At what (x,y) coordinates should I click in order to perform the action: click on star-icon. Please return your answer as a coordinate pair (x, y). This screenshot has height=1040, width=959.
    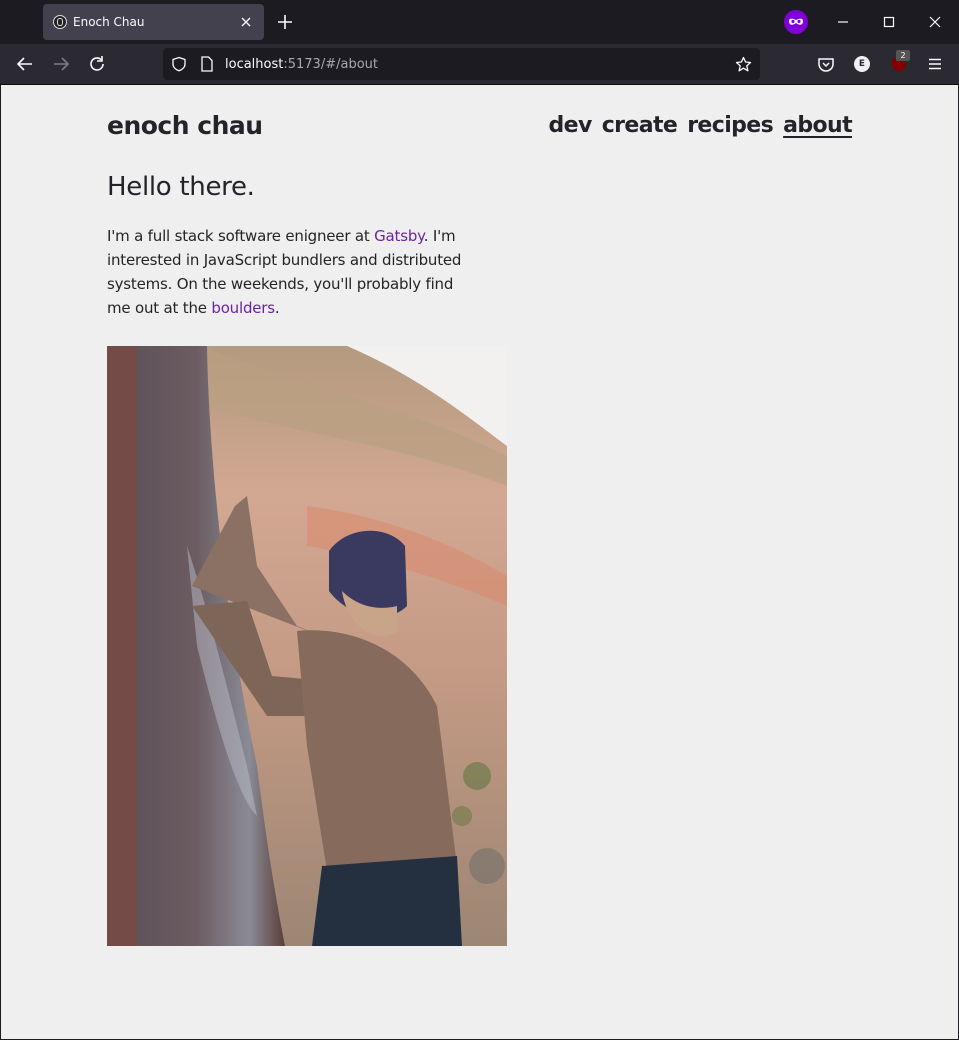
    Looking at the image, I should click on (743, 64).